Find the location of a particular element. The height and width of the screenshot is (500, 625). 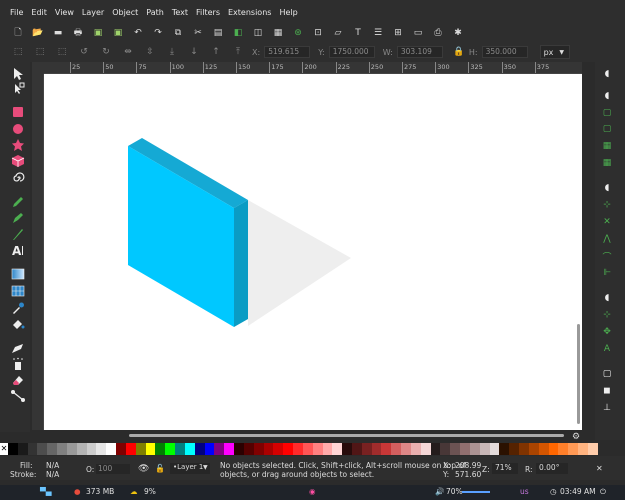

pen-tool-icon is located at coordinates (18, 218).